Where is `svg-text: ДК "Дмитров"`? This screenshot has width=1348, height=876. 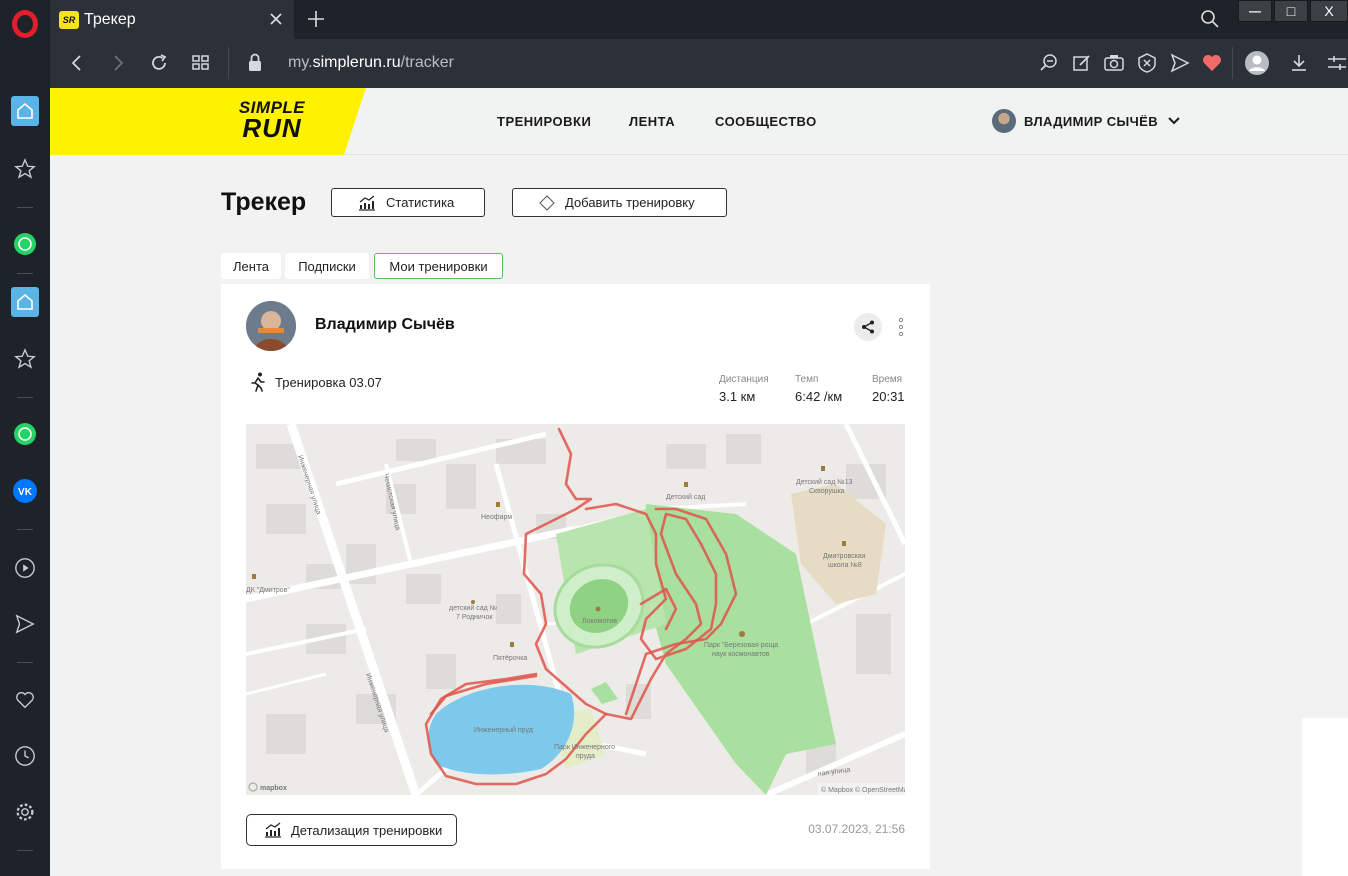
svg-text: ДК "Дмитров" is located at coordinates (268, 590).